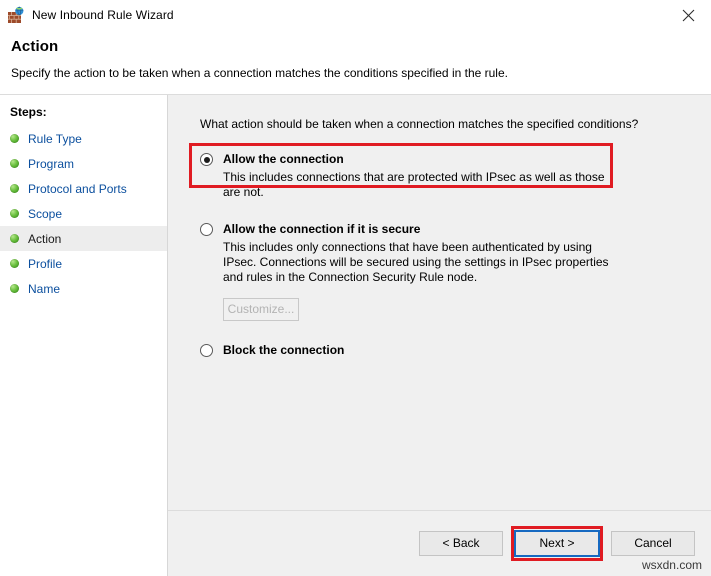  What do you see at coordinates (45, 238) in the screenshot?
I see `sidebar-item-label: Action` at bounding box center [45, 238].